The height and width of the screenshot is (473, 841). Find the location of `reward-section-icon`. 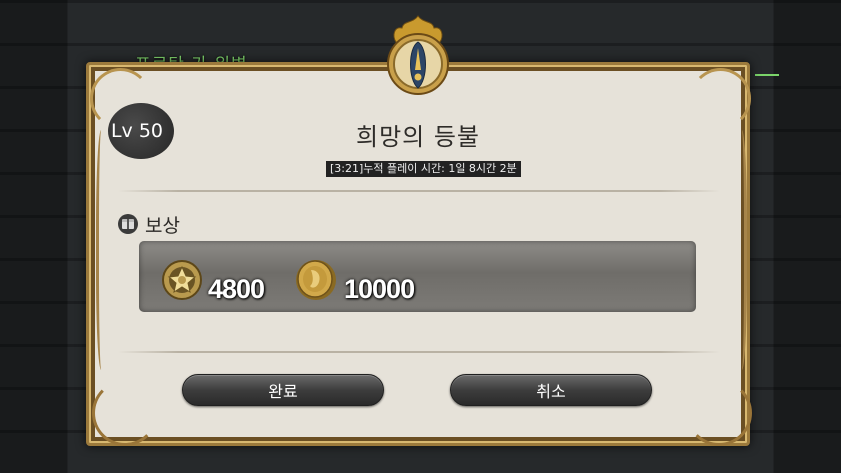

reward-section-icon is located at coordinates (128, 224).